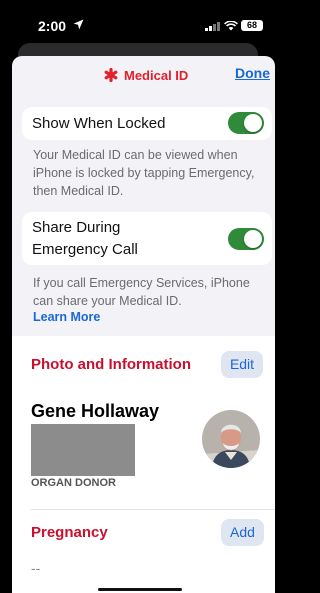 The image size is (320, 593). I want to click on nav-bar: Medical ID Done, so click(143, 74).